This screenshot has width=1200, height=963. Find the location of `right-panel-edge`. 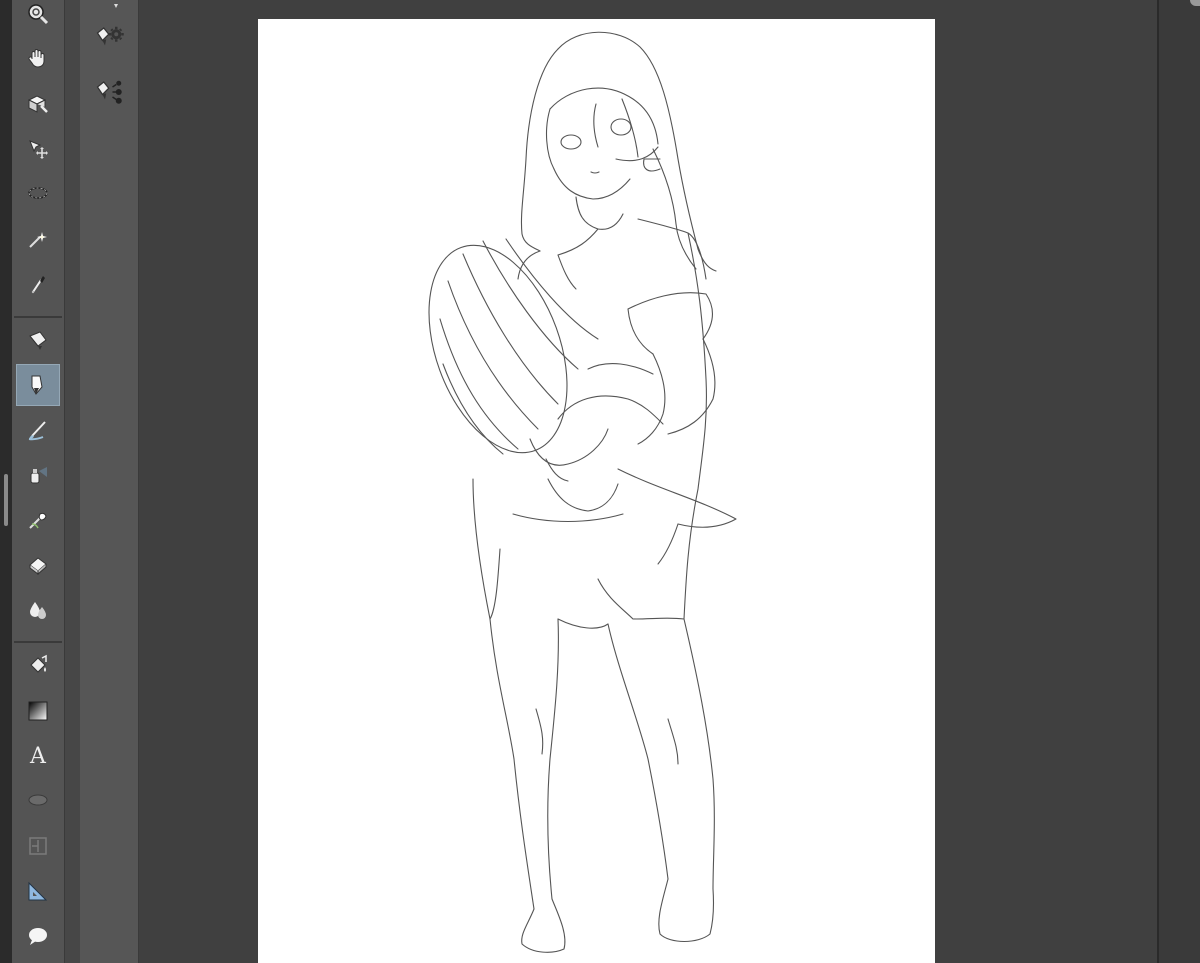

right-panel-edge is located at coordinates (1178, 481).